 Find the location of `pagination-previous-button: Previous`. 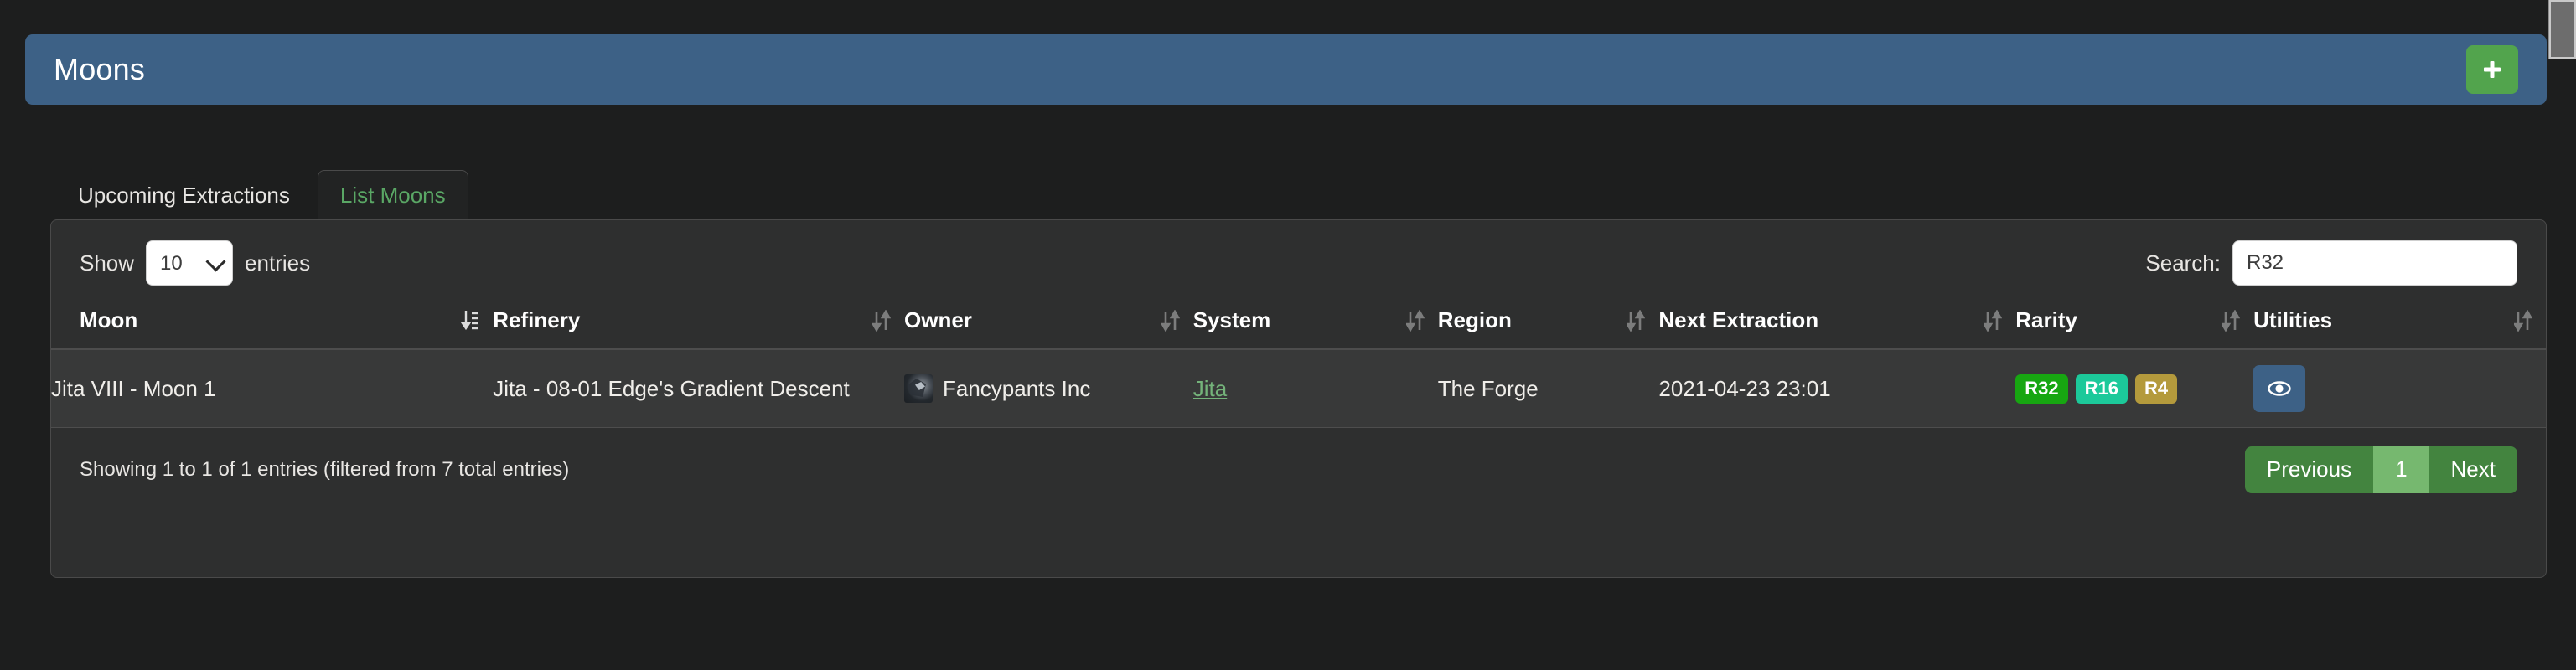

pagination-previous-button: Previous is located at coordinates (2309, 469).